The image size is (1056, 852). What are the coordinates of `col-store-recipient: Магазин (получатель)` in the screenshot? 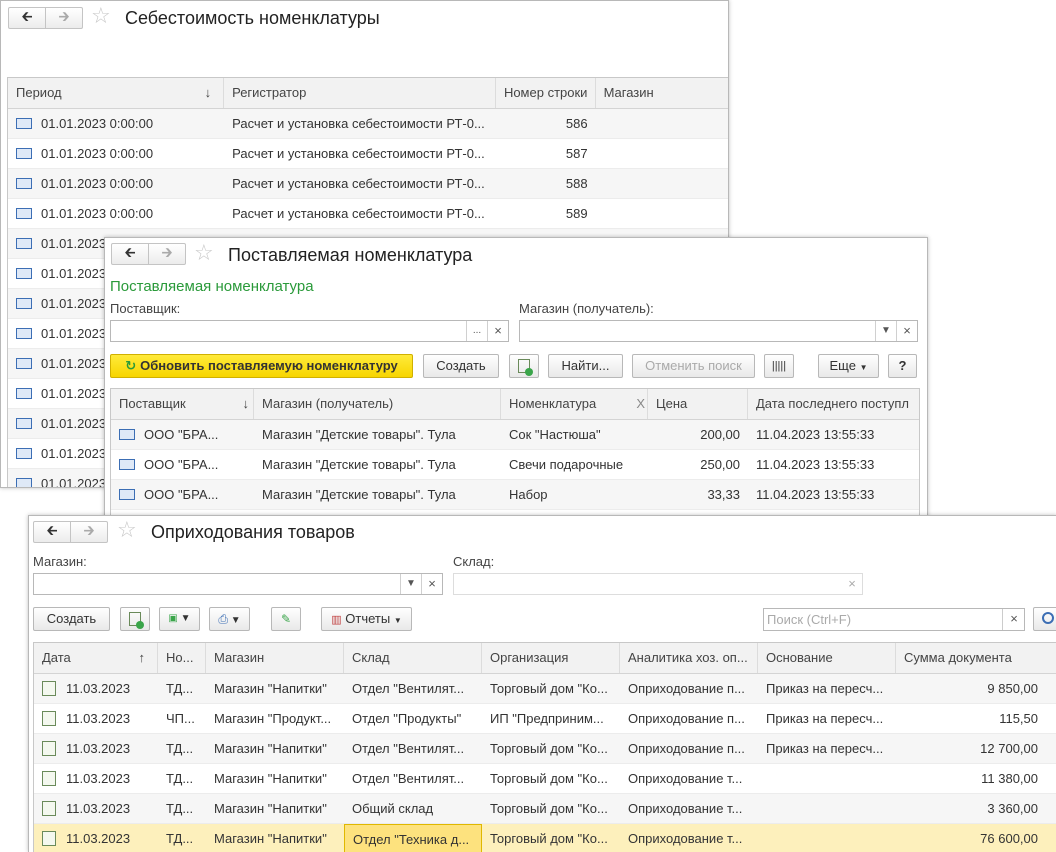 It's located at (377, 404).